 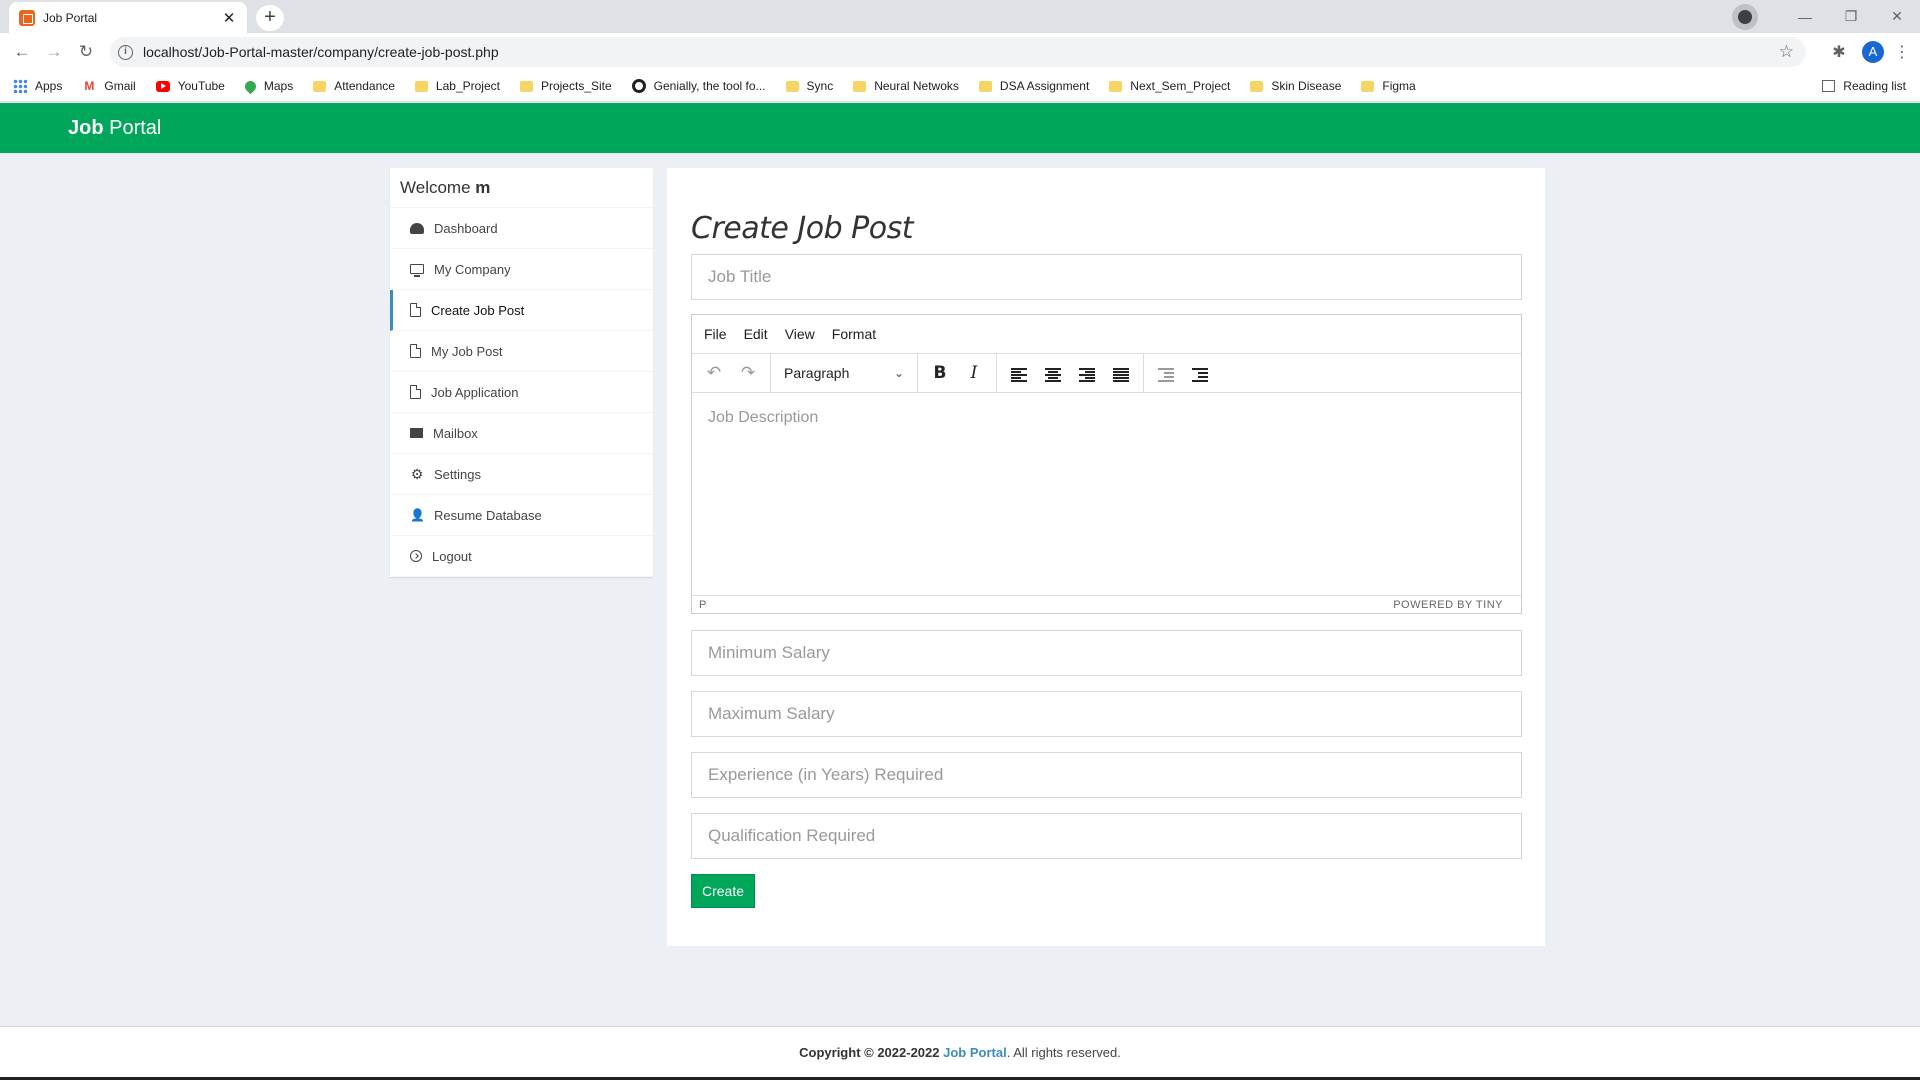 What do you see at coordinates (1448, 605) in the screenshot?
I see `editor-branding: POWERED BY TINY` at bounding box center [1448, 605].